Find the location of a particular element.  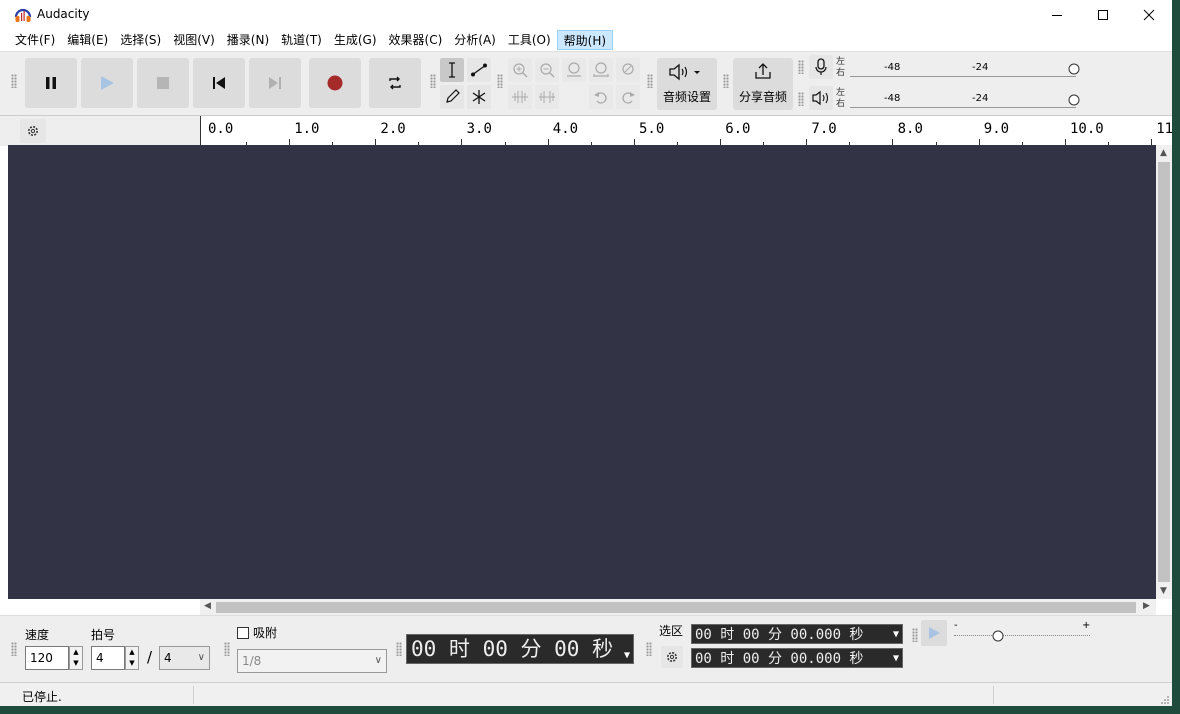

ruler-tick-label: 0.0 is located at coordinates (221, 129).